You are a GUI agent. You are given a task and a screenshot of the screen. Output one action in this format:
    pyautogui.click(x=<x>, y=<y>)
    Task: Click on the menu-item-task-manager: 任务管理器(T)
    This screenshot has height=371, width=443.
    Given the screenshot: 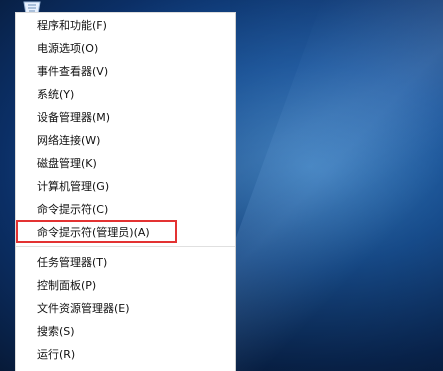 What is the action you would take?
    pyautogui.click(x=125, y=261)
    